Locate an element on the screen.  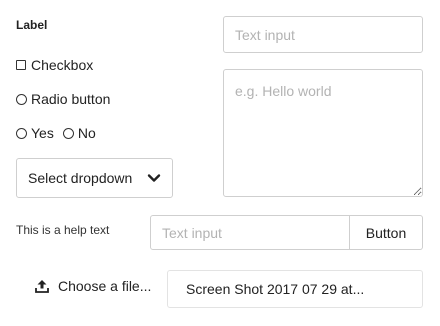
text-input is located at coordinates (323, 34).